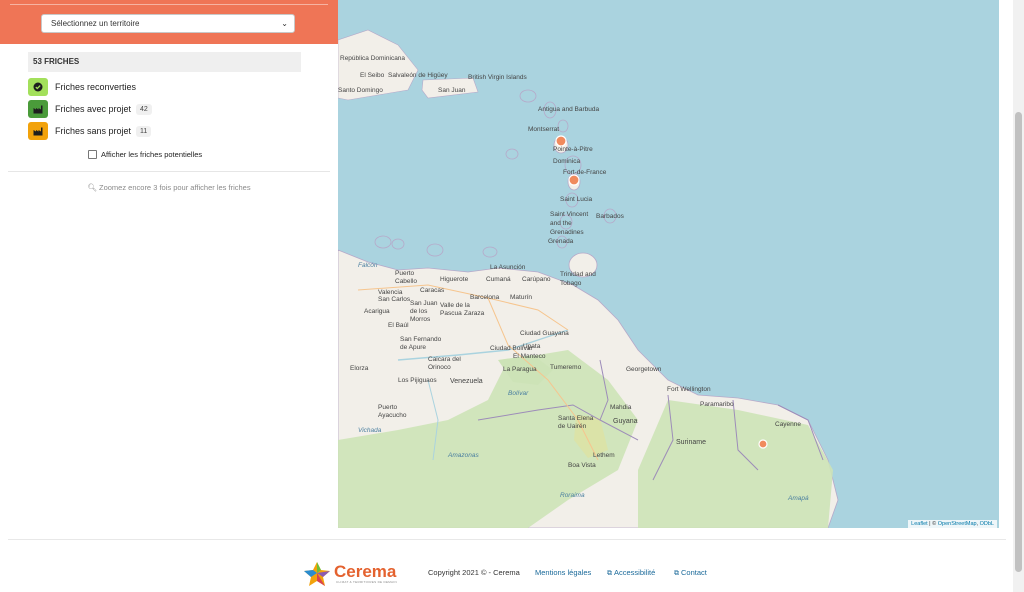 The image size is (1024, 592). Describe the element at coordinates (360, 90) in the screenshot. I see `map-label: Santo Domingo` at that location.